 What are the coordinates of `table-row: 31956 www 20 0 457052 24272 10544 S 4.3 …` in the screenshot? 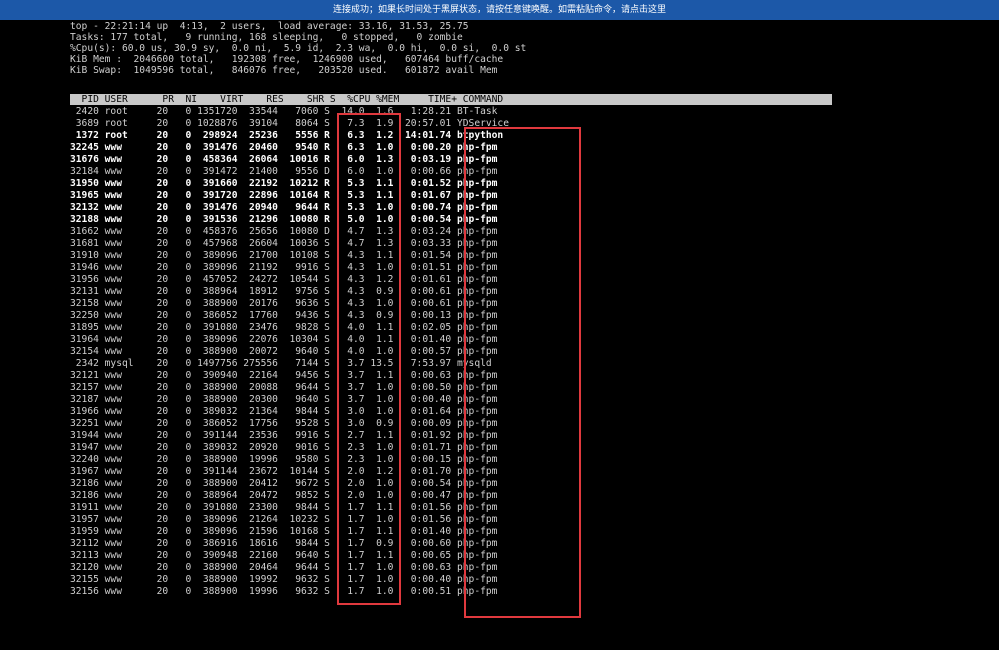 It's located at (284, 279).